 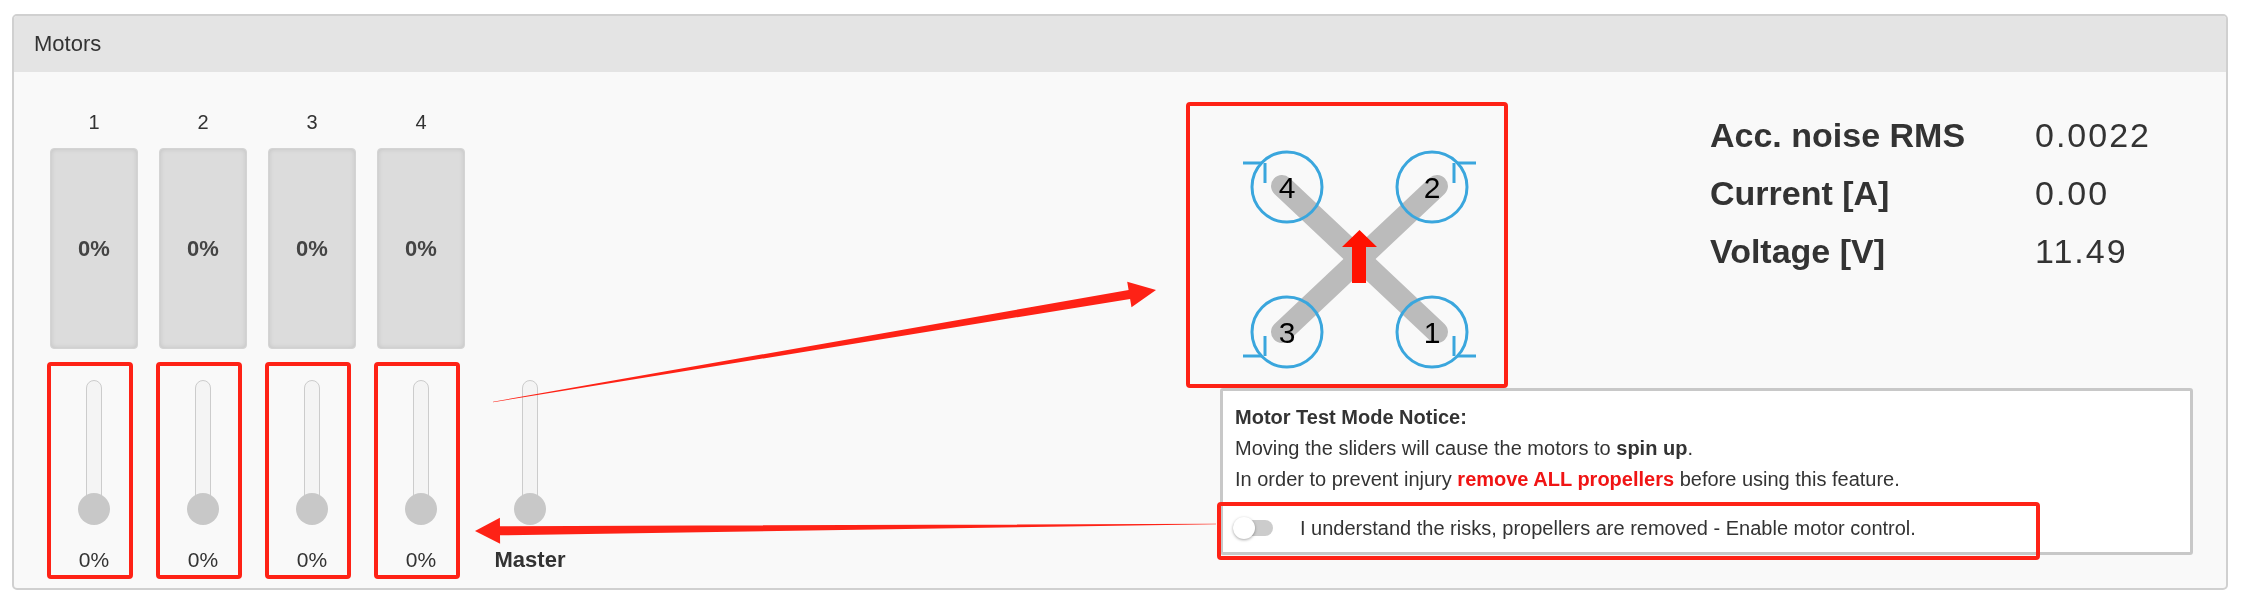 I want to click on stat-label: Current [A], so click(x=1800, y=193).